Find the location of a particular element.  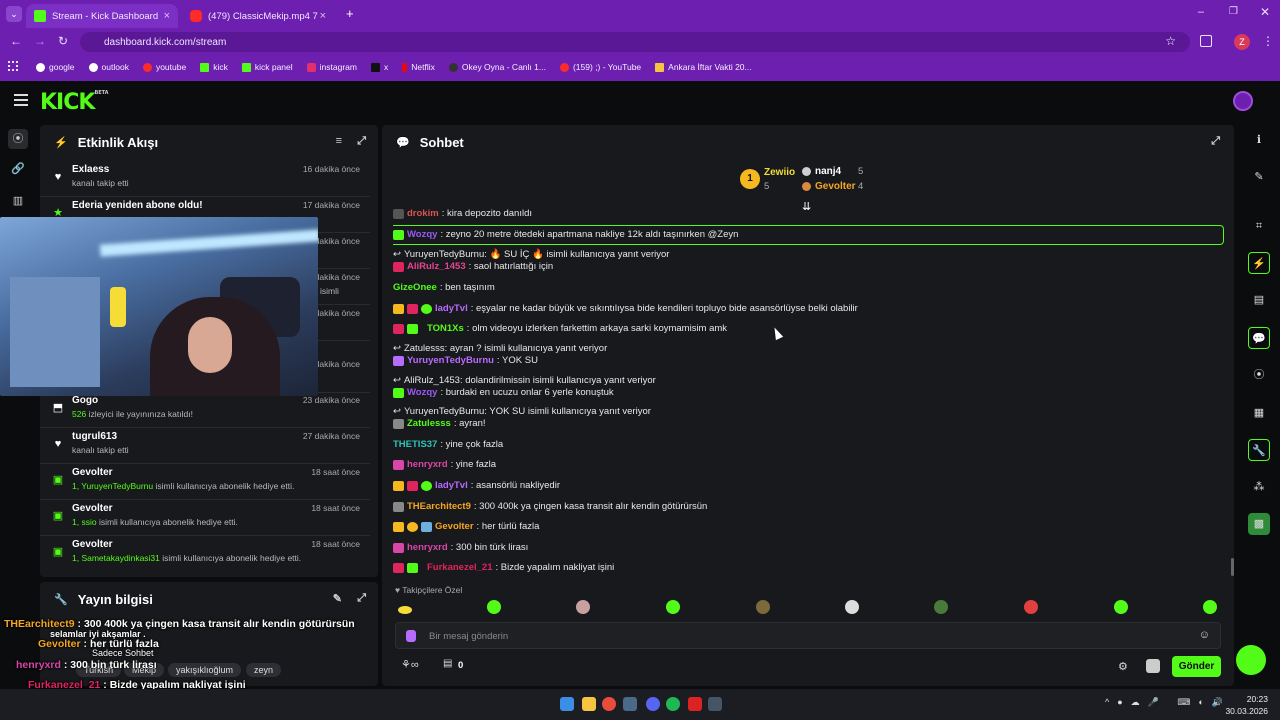

minimize-icon: – is located at coordinates (1201, 12).